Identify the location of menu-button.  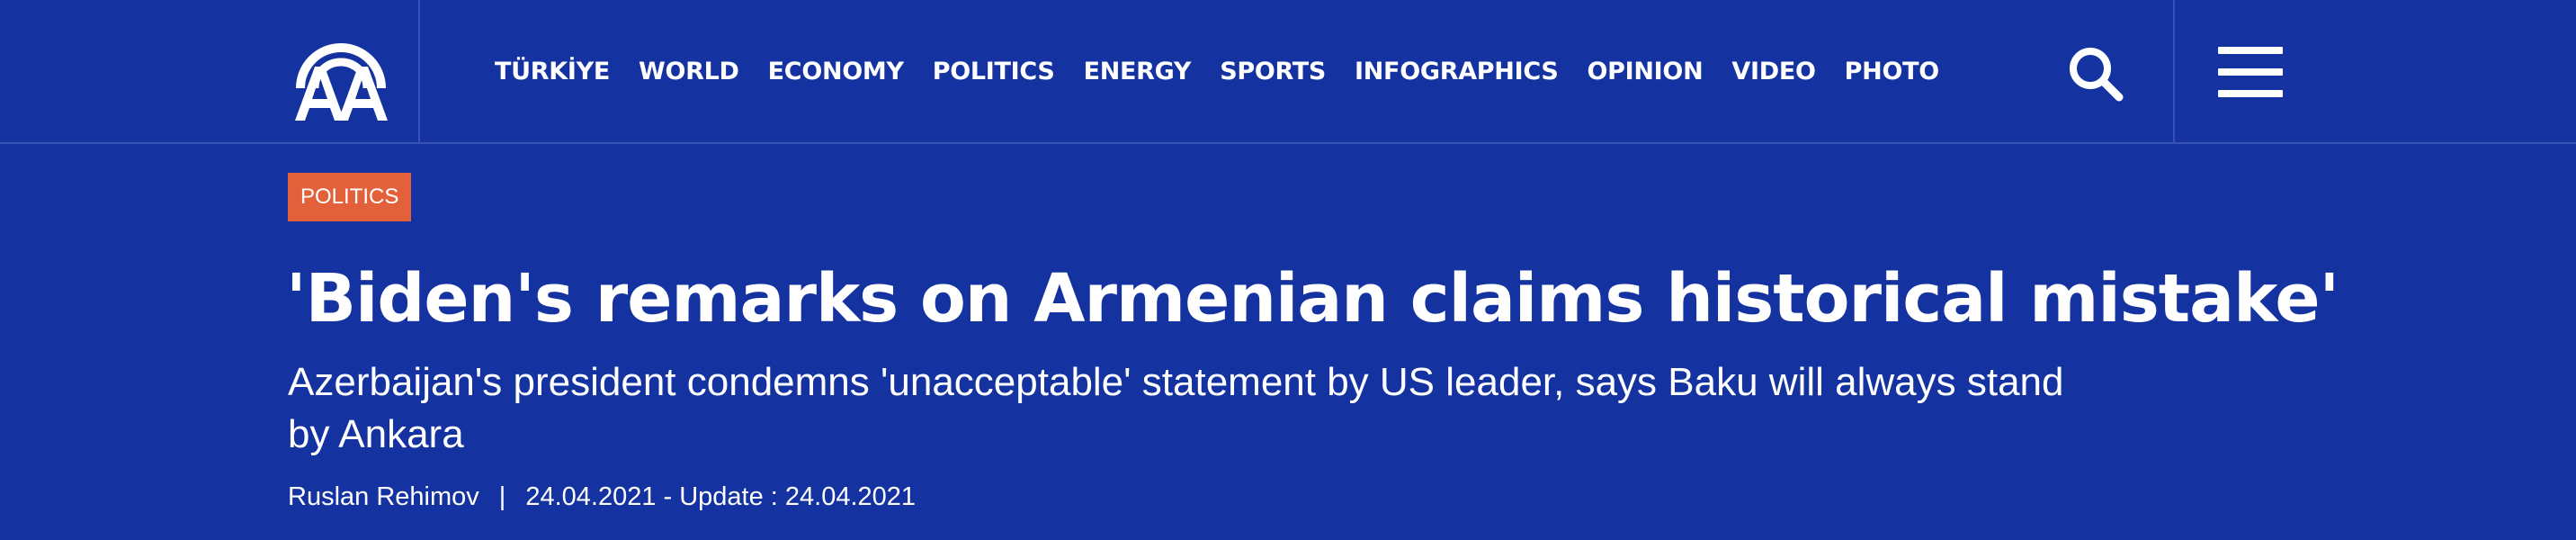
(2250, 72).